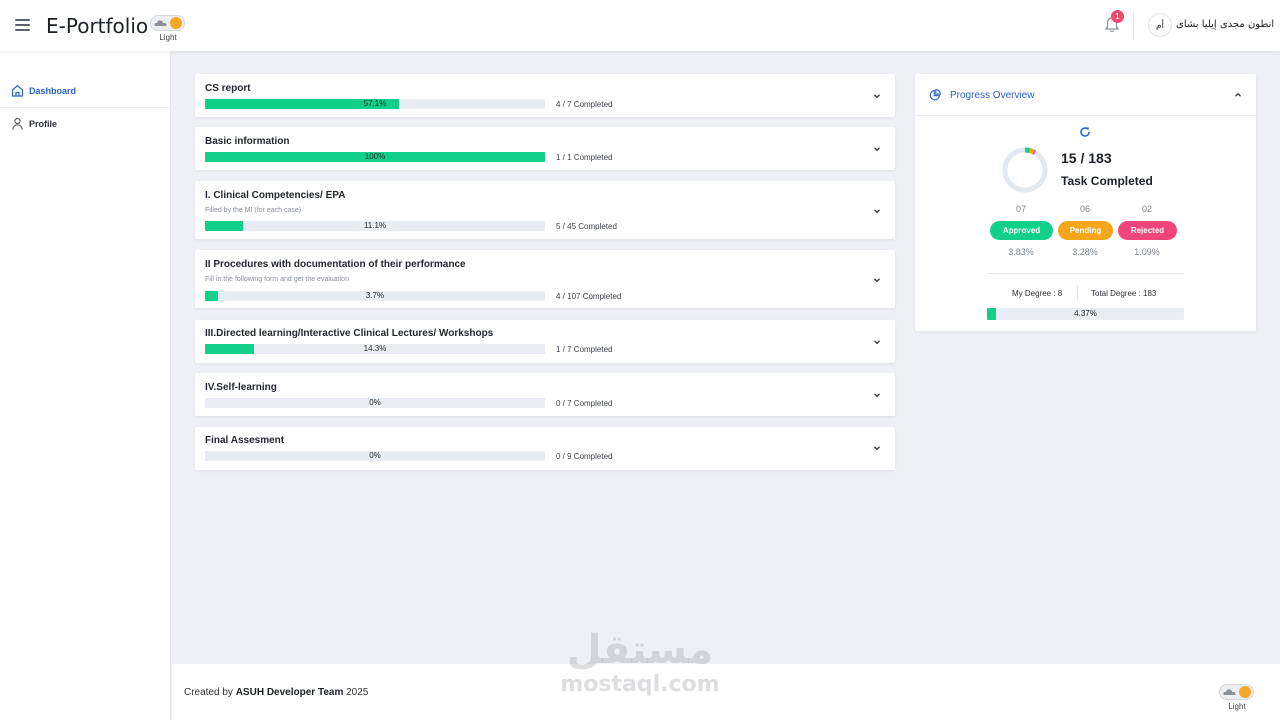 The width and height of the screenshot is (1280, 720). I want to click on progress-bar: 100%, so click(375, 157).